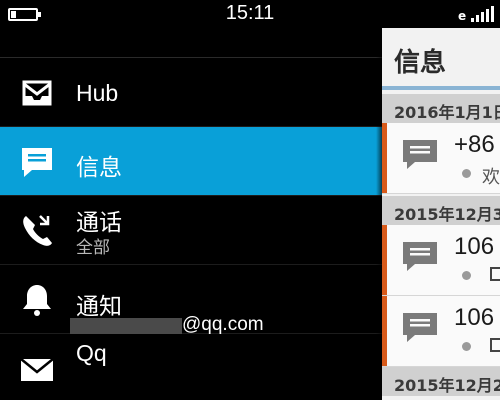 The image size is (500, 400). I want to click on nav-item-messages: 信息, so click(191, 161).